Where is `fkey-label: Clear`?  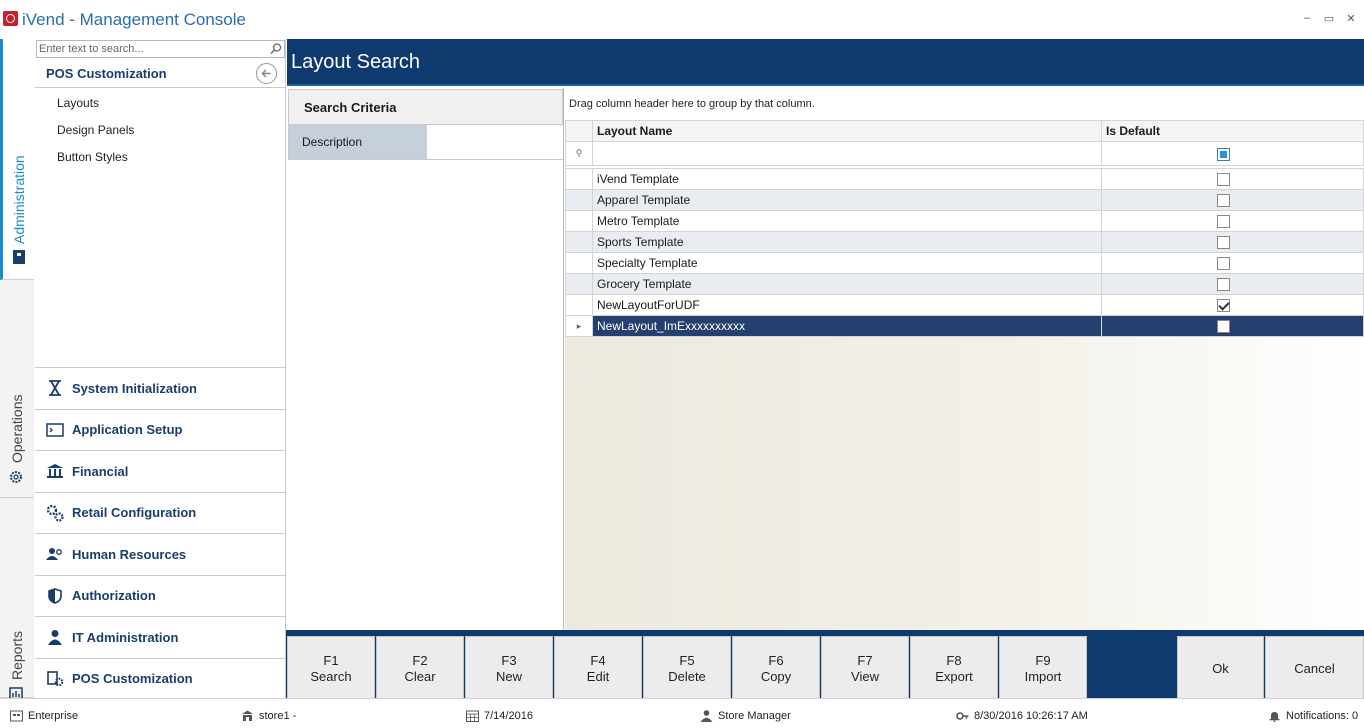
fkey-label: Clear is located at coordinates (420, 676).